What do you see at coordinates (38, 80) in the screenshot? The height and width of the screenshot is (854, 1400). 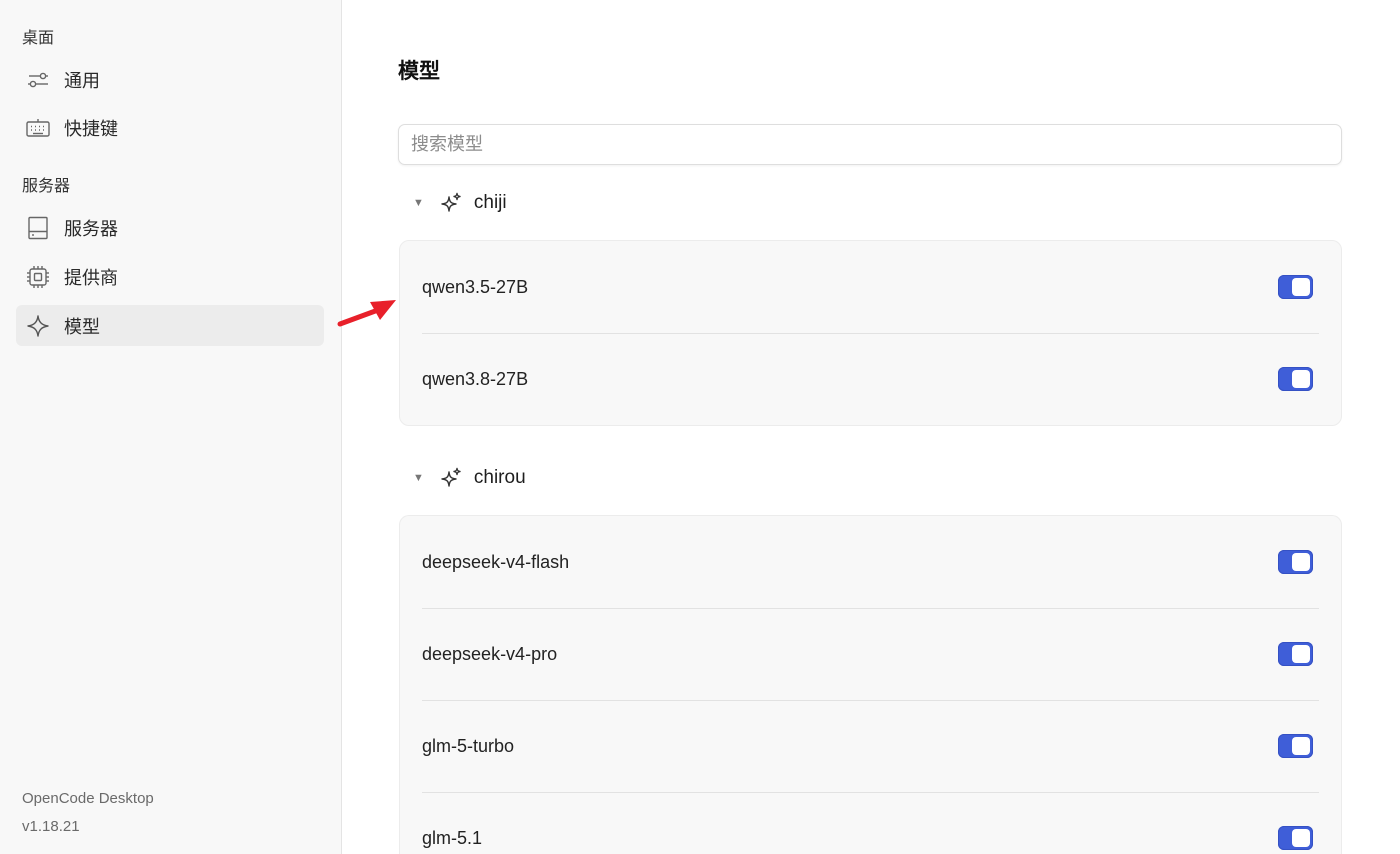 I see `sliders-icon` at bounding box center [38, 80].